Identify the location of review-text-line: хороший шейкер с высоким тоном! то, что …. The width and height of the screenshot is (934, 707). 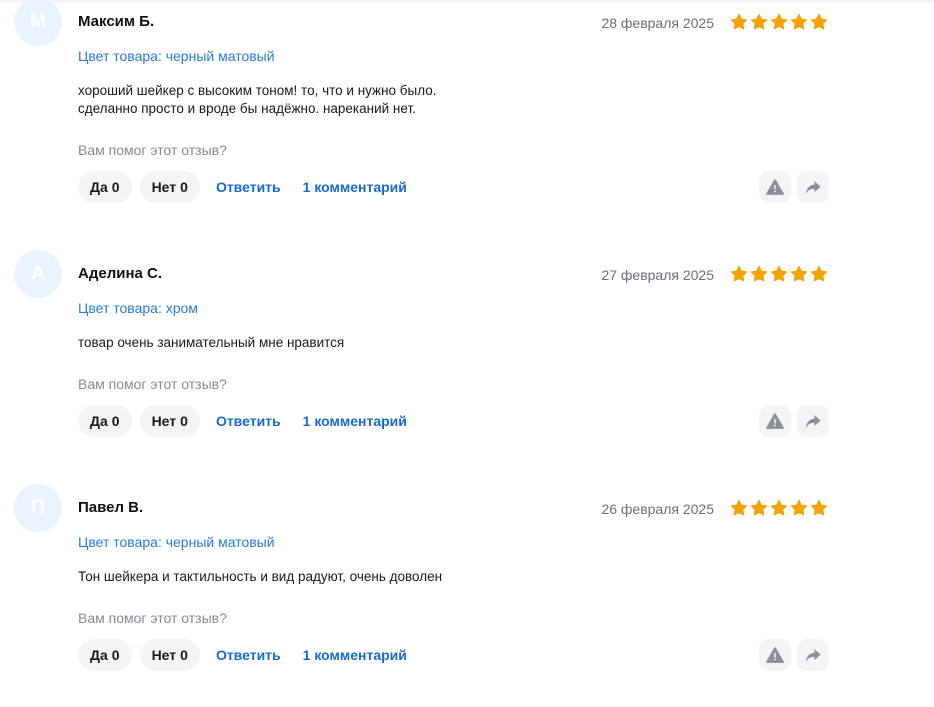
(257, 90).